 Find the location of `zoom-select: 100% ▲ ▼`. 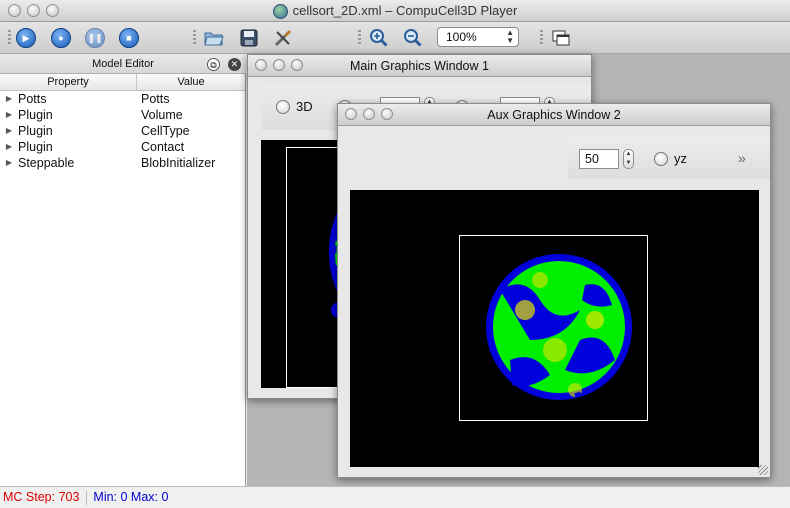

zoom-select: 100% ▲ ▼ is located at coordinates (478, 37).